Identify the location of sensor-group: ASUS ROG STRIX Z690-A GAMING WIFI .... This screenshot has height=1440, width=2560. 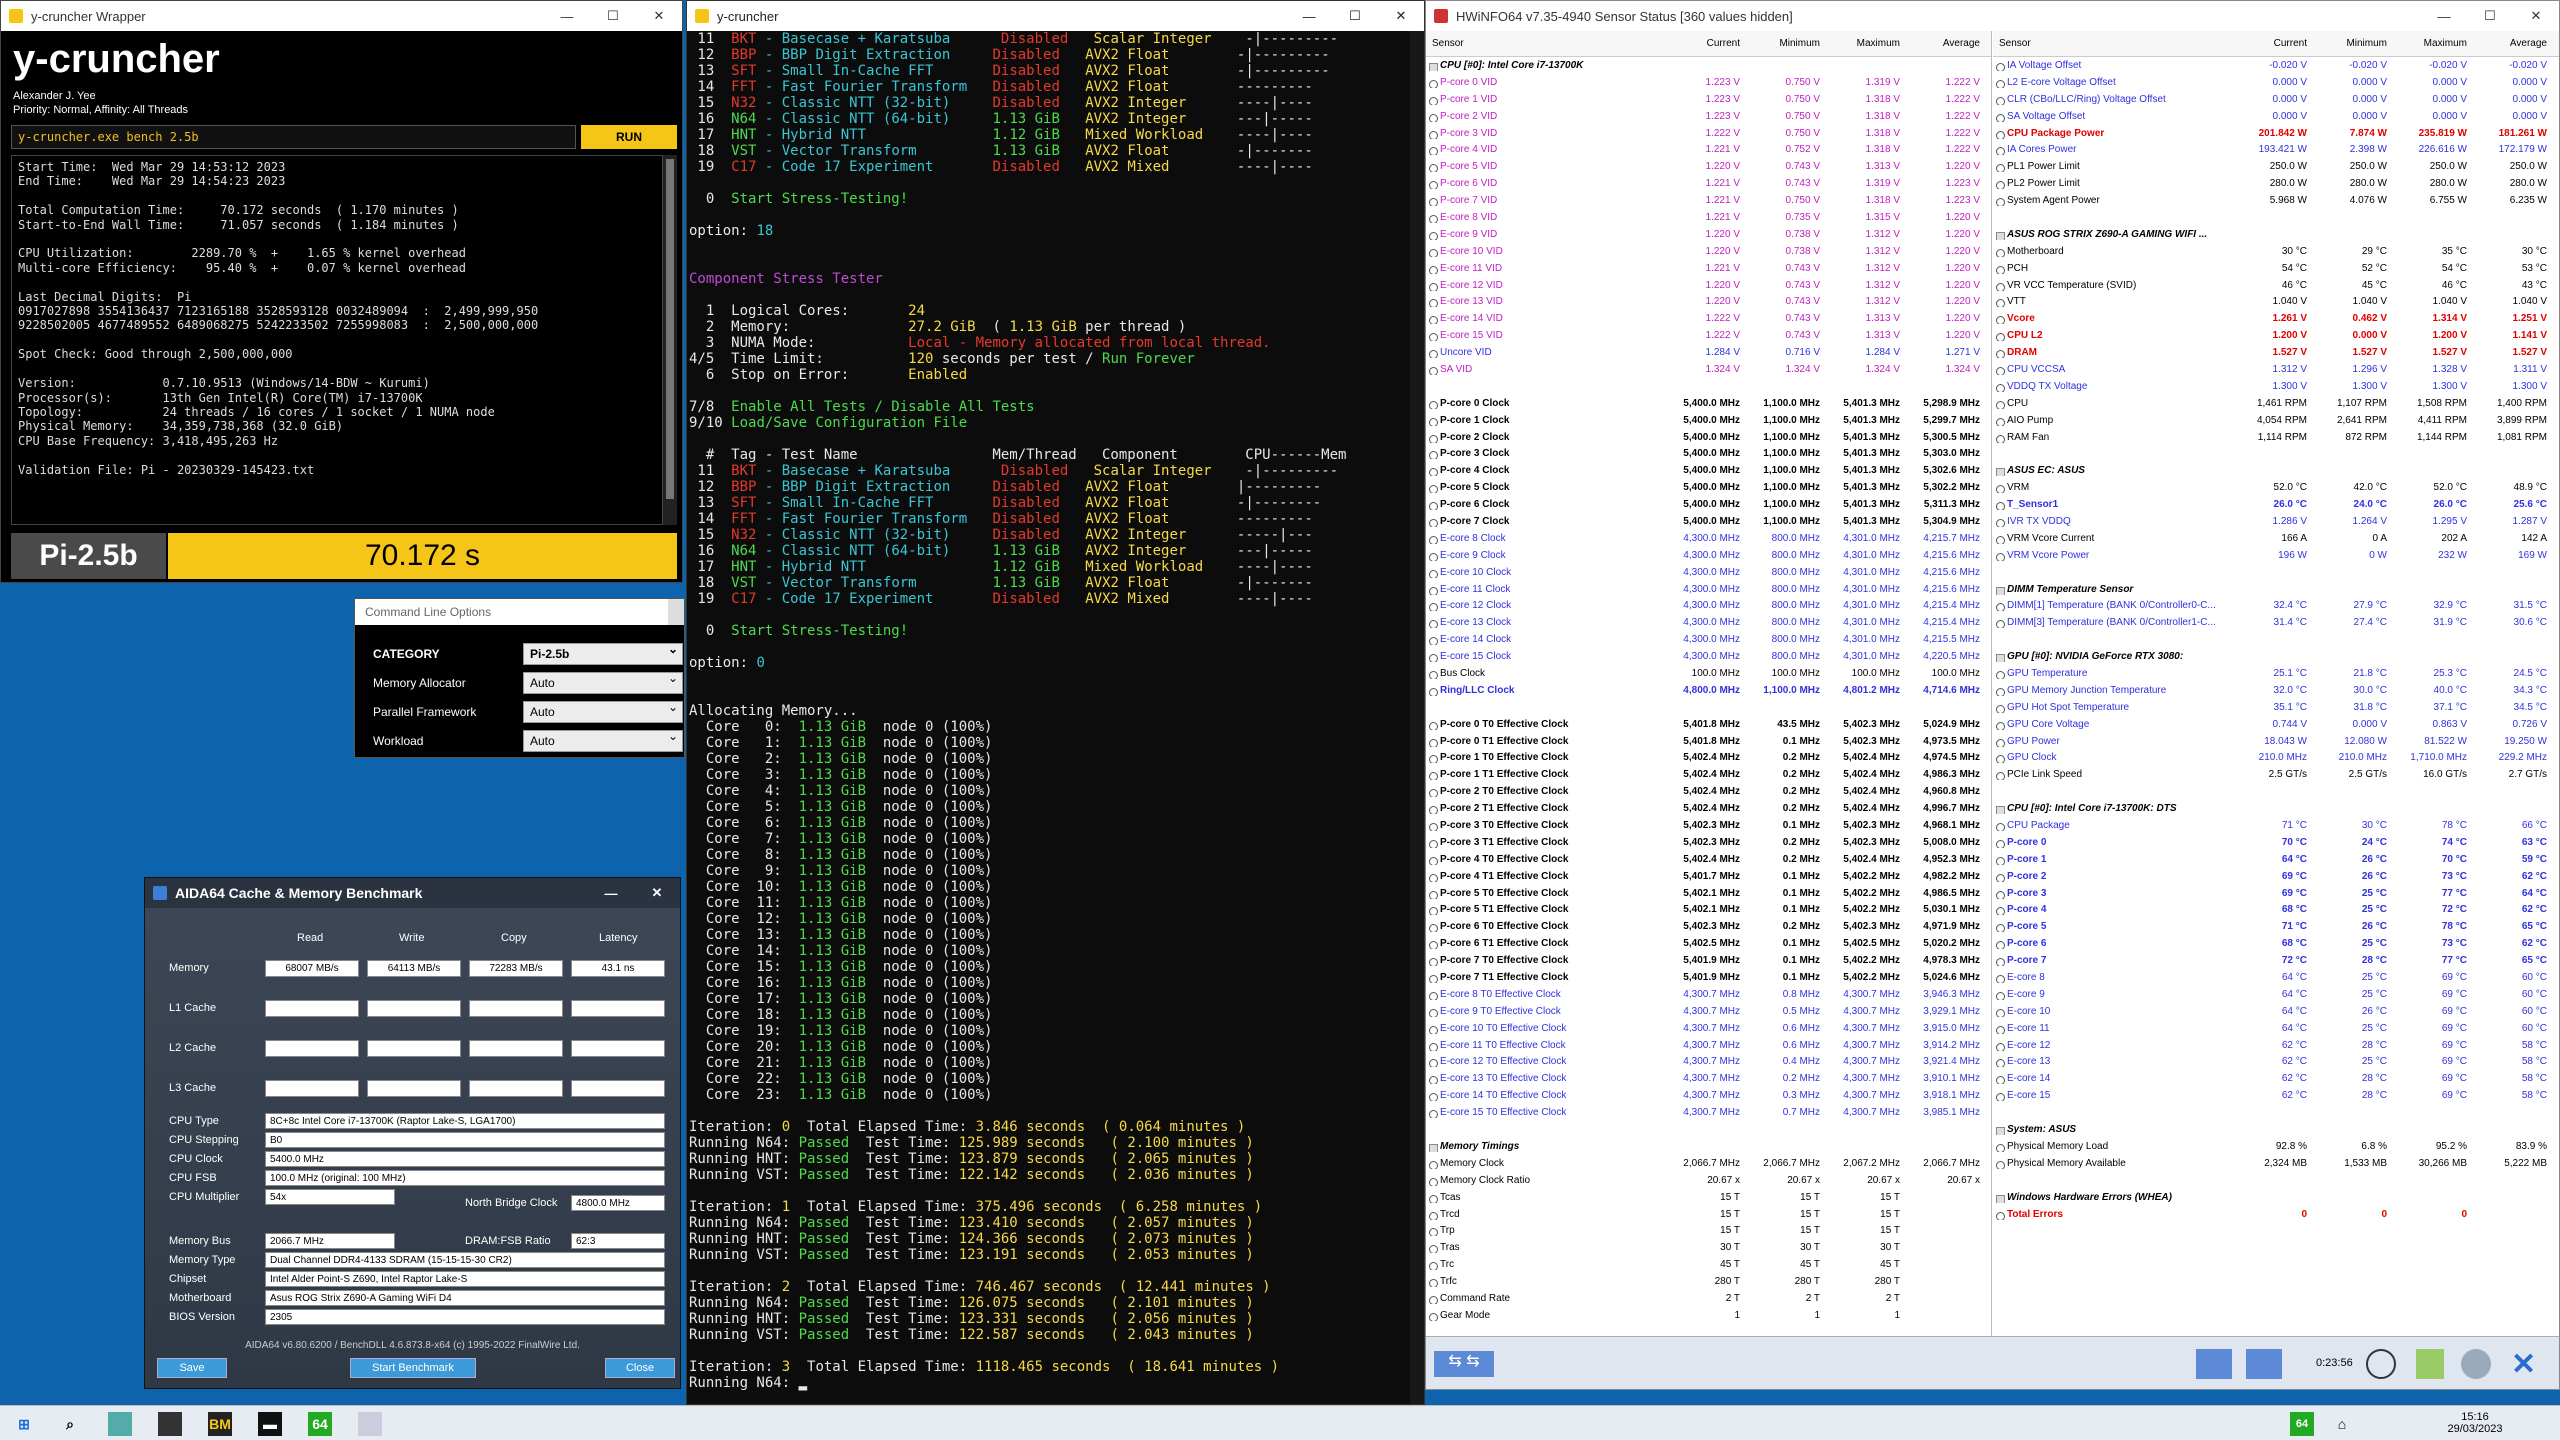
(2276, 234).